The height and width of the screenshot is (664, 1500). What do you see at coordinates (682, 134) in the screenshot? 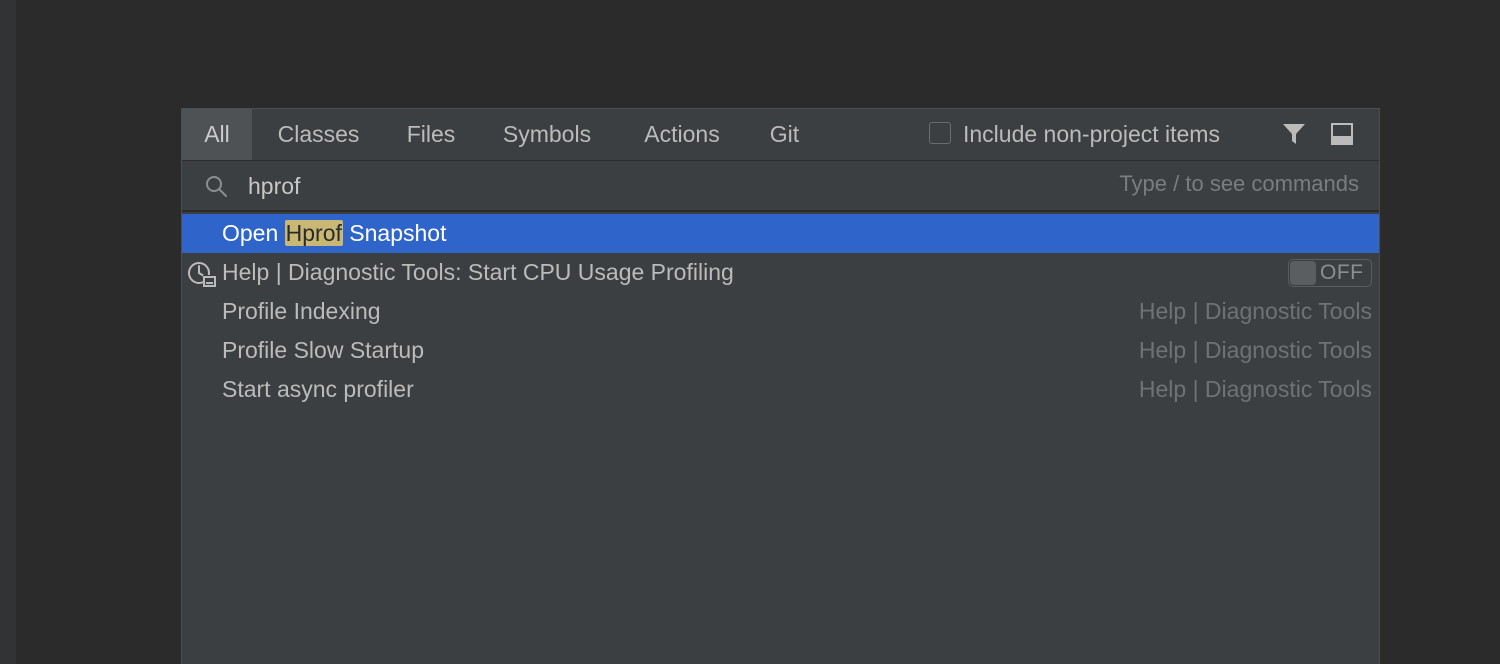
I see `tab-actions: Actions` at bounding box center [682, 134].